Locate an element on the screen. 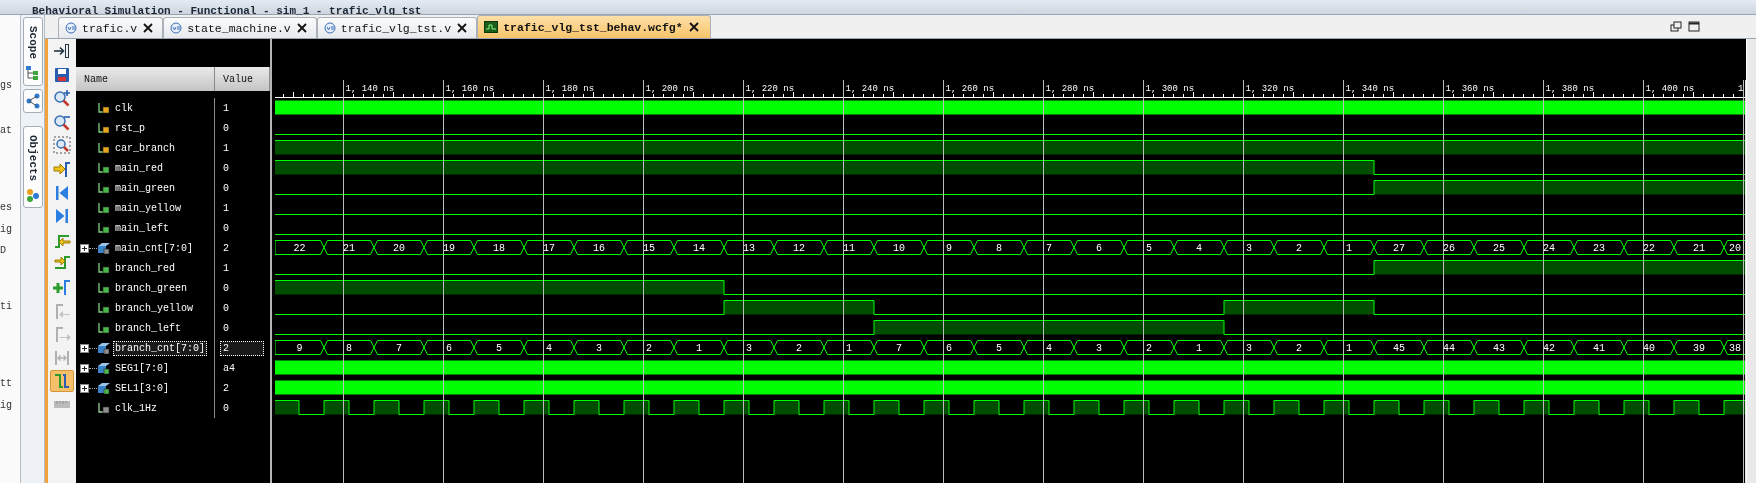  editor-tab: trafic_vlg_tst.v is located at coordinates (397, 27).